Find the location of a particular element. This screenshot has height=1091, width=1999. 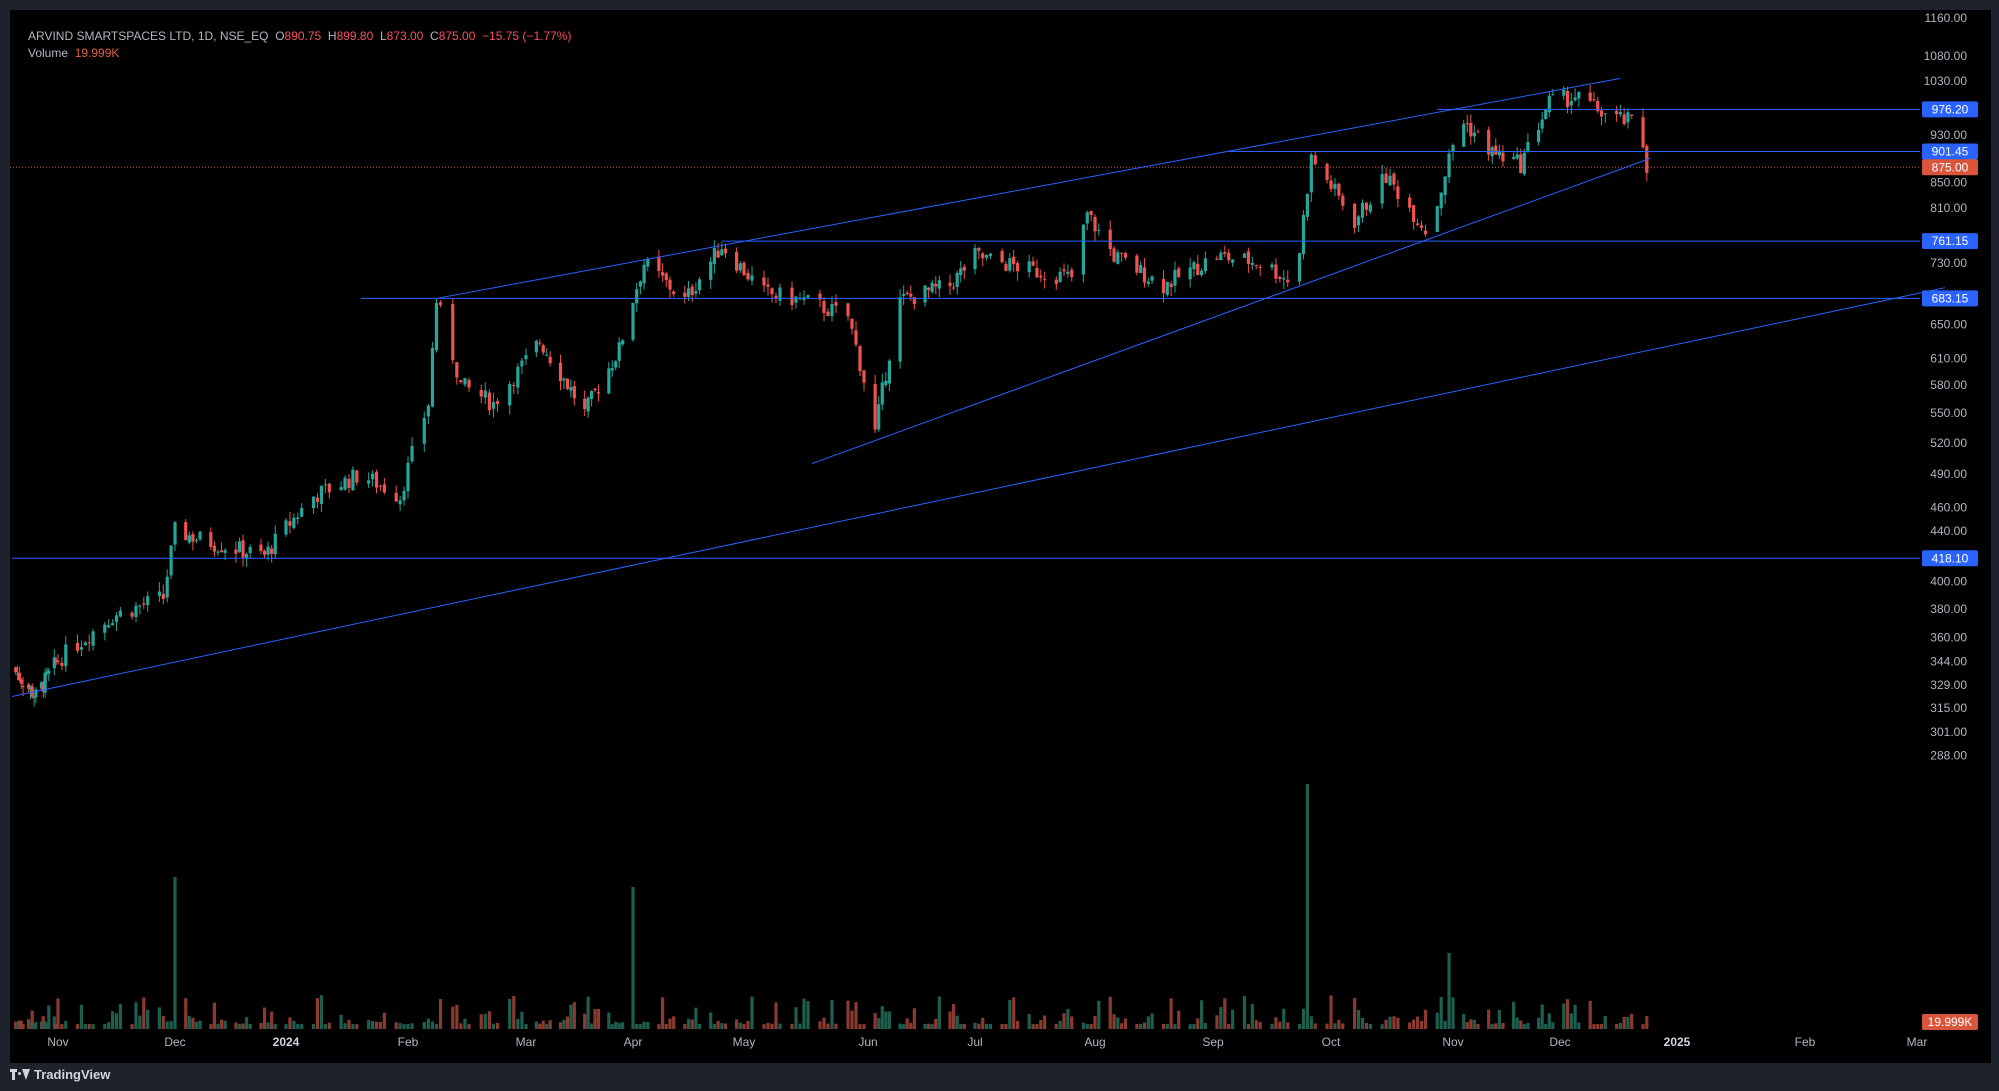

y-tick-label: 1030.00 is located at coordinates (1946, 81).